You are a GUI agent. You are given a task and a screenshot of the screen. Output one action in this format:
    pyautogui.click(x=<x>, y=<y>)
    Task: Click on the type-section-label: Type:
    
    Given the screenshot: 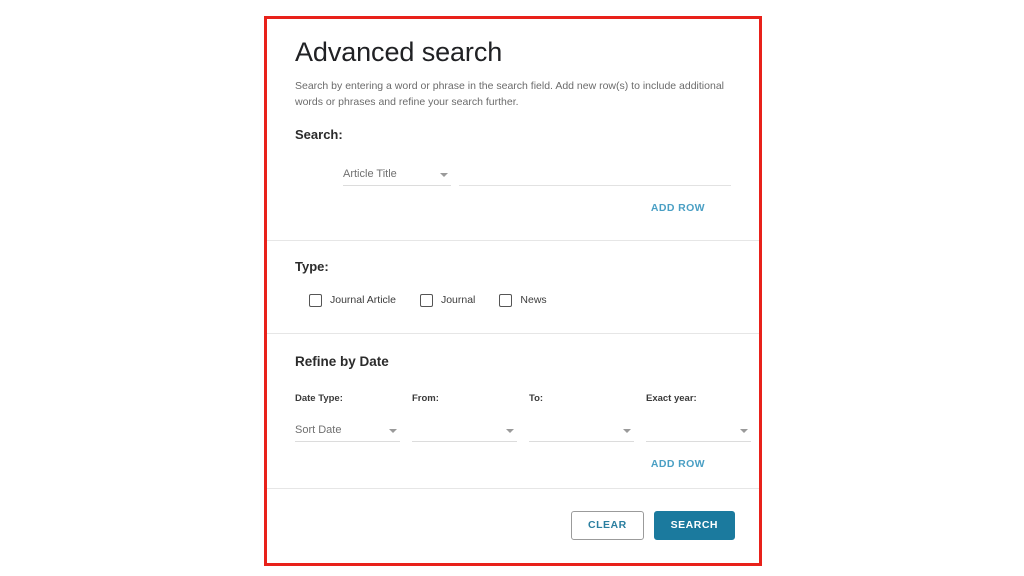 What is the action you would take?
    pyautogui.click(x=312, y=266)
    